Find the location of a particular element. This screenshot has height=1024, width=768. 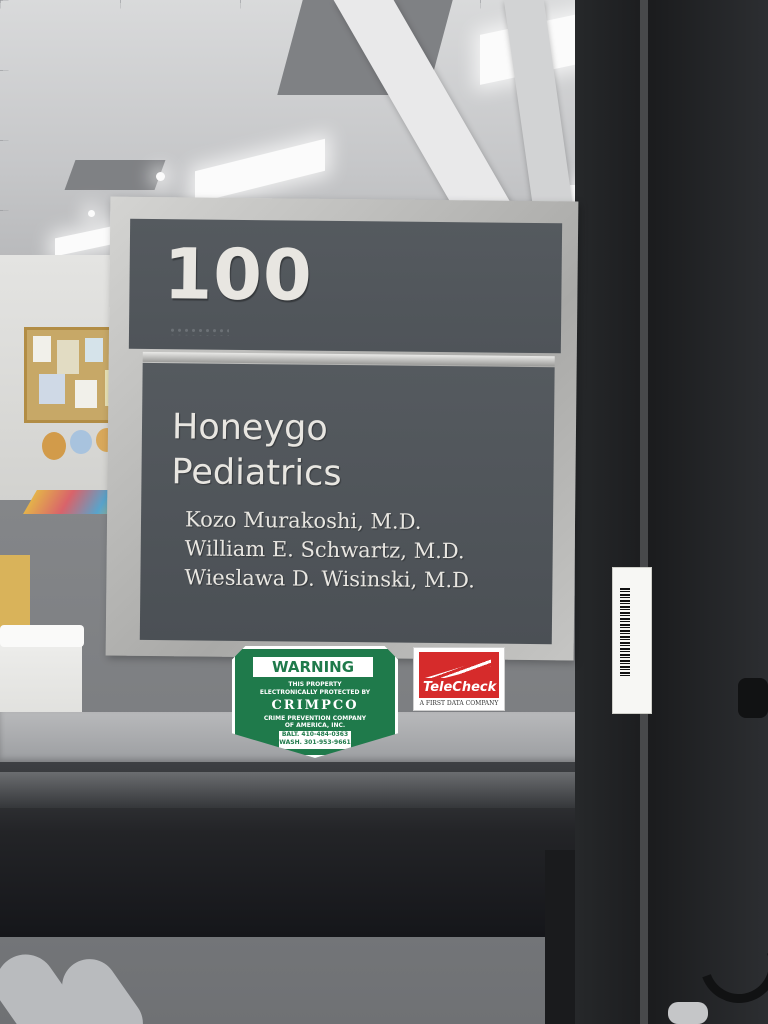

yellow-chair is located at coordinates (15, 592).